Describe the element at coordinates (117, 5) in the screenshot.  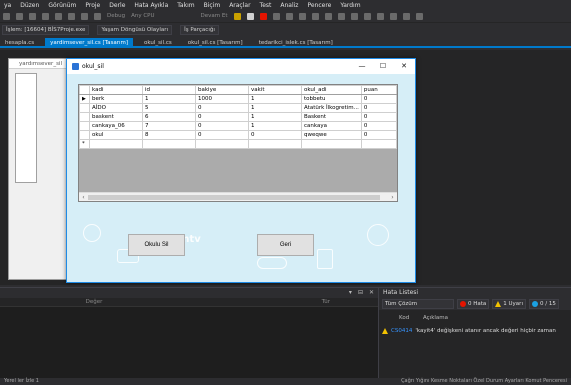
I see `menu-item-build: Derle` at that location.